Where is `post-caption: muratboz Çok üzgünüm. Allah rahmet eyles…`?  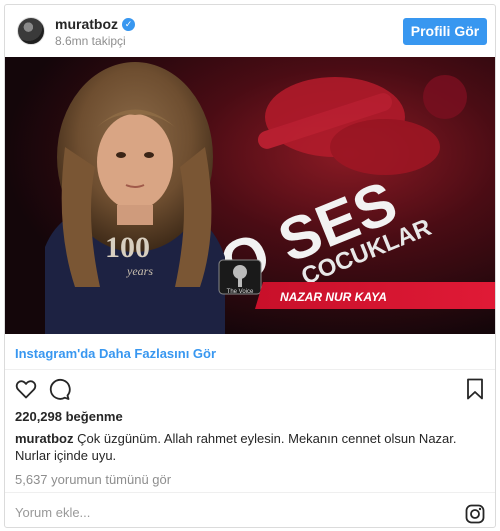 post-caption: muratboz Çok üzgünüm. Allah rahmet eyles… is located at coordinates (250, 447).